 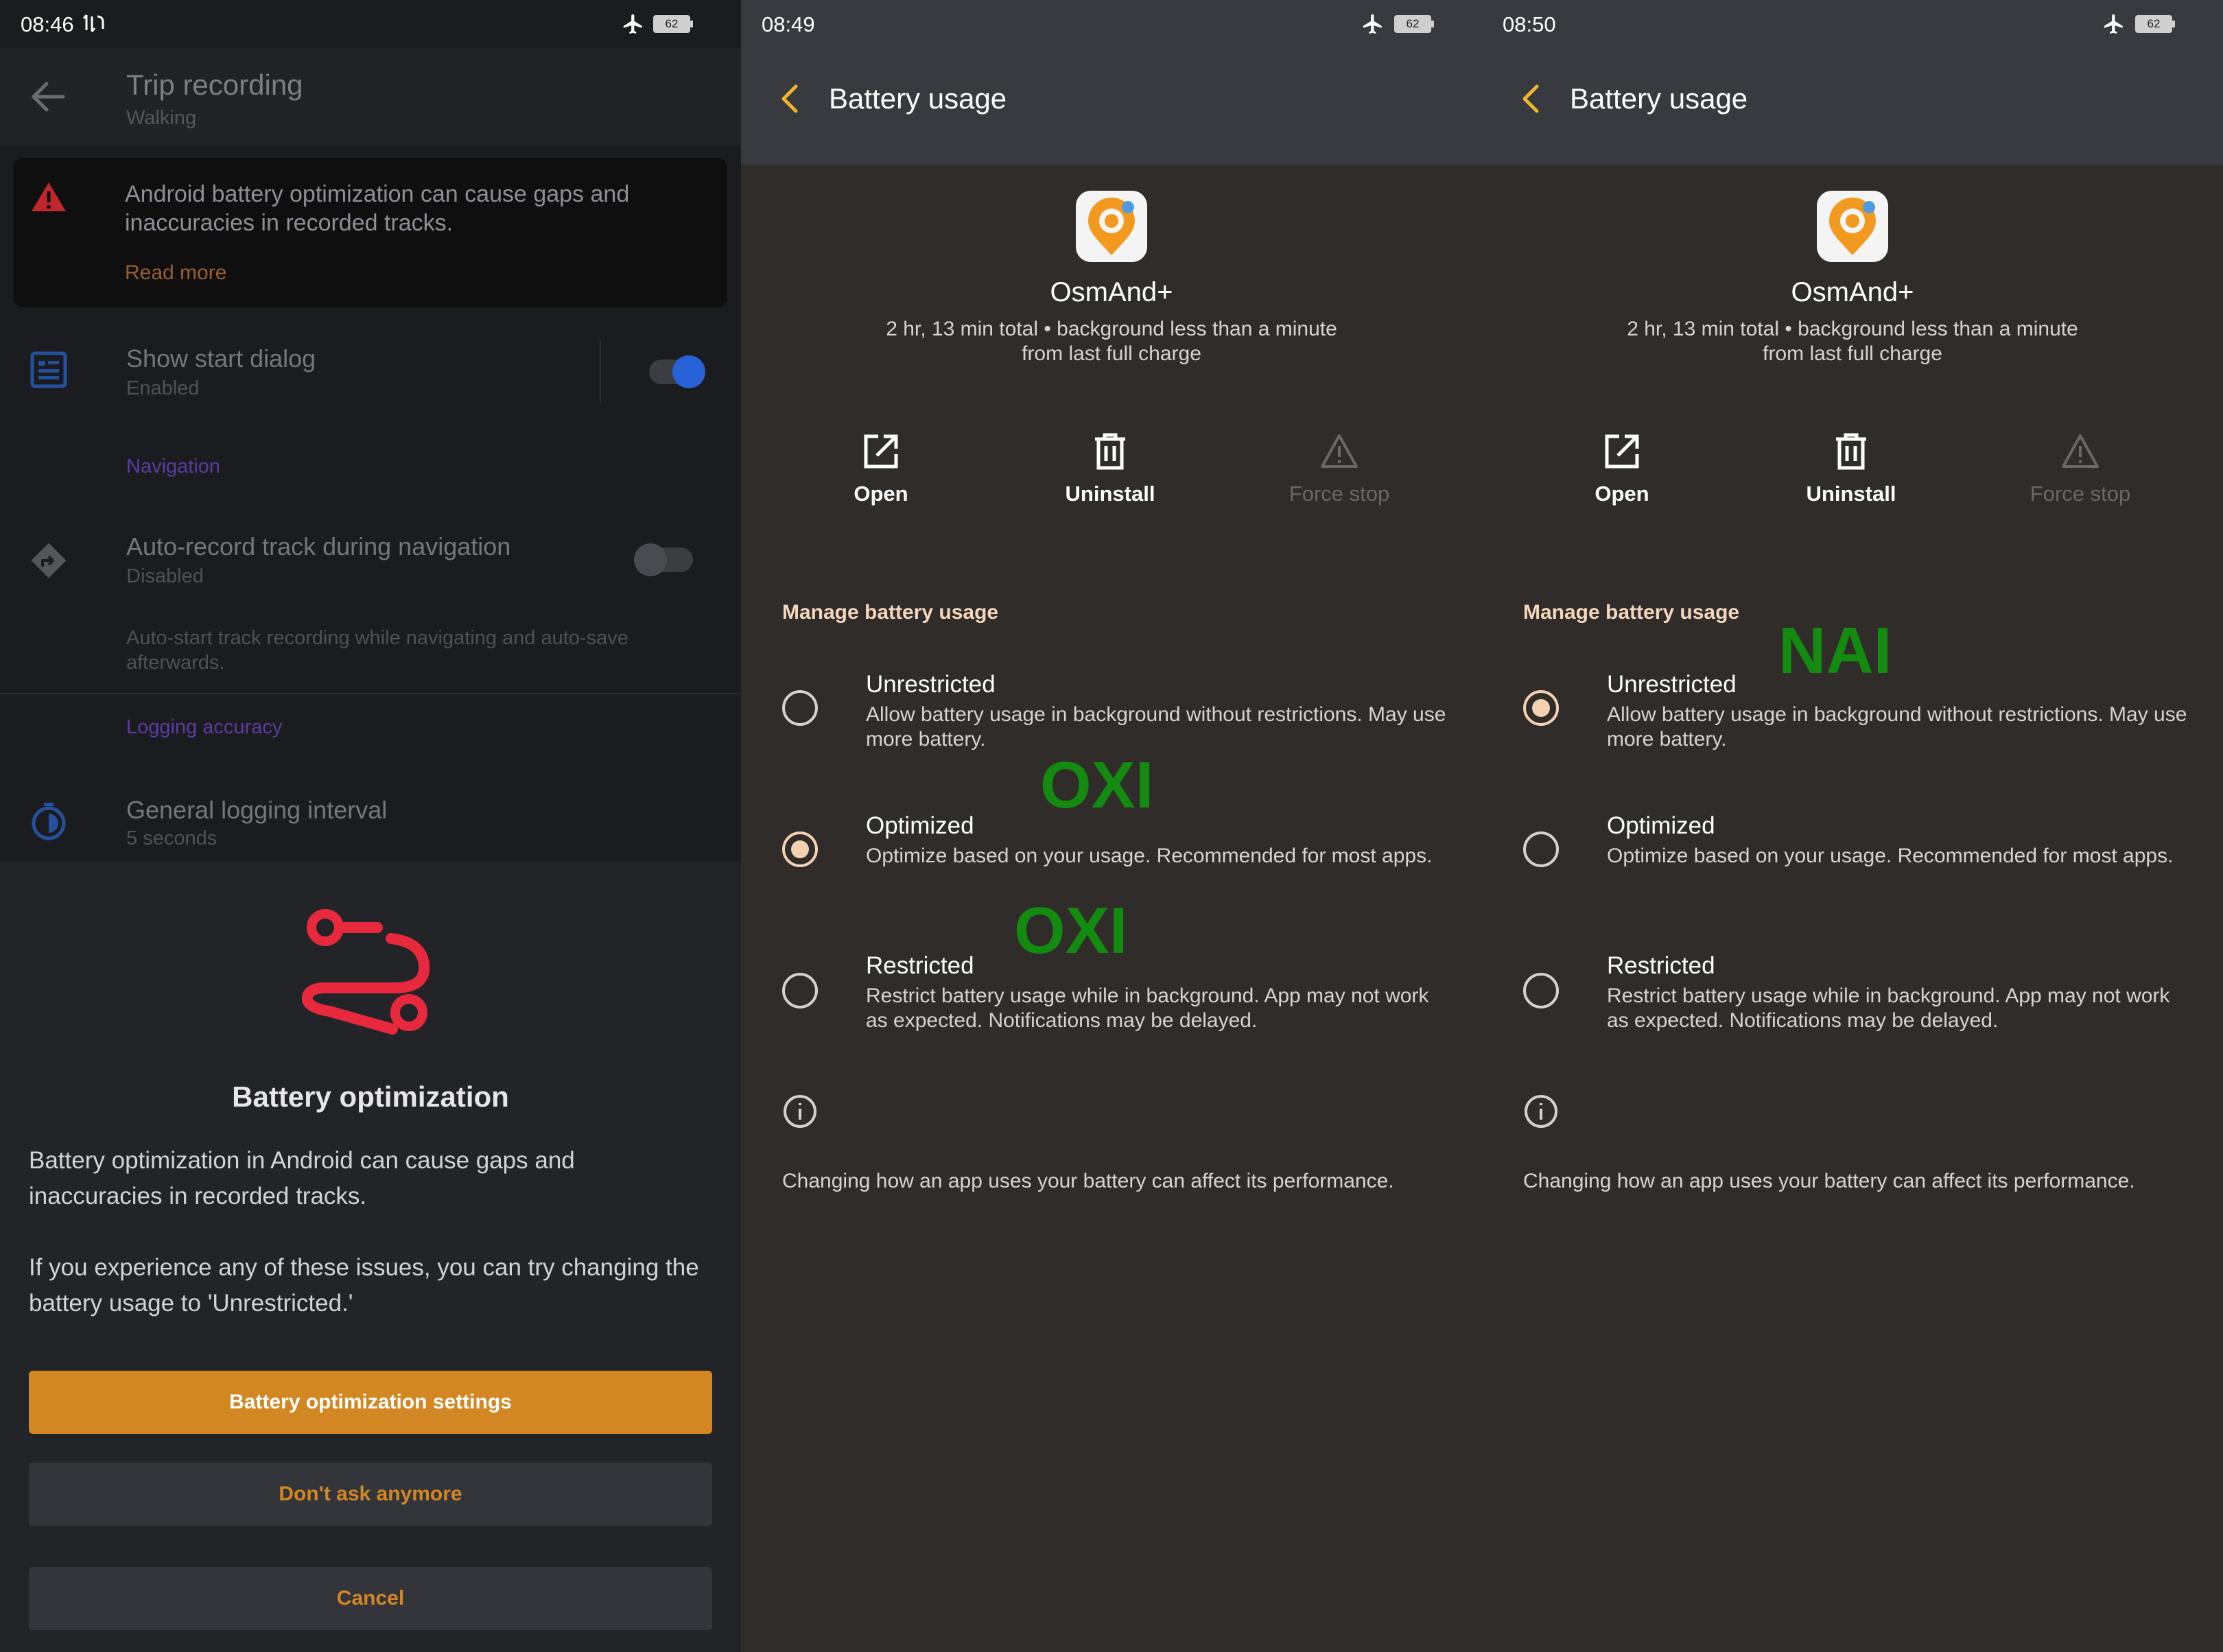 What do you see at coordinates (370, 1097) in the screenshot?
I see `sheet-title: Battery optimization` at bounding box center [370, 1097].